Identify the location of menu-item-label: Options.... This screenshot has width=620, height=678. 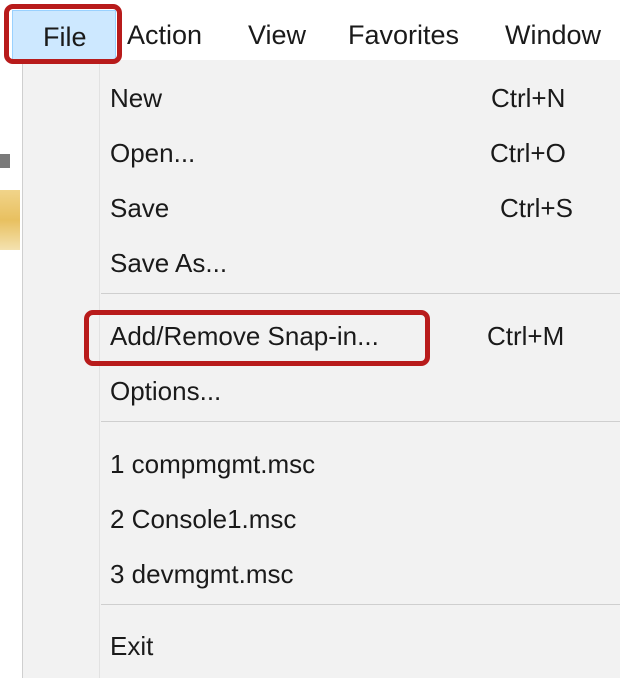
(166, 391).